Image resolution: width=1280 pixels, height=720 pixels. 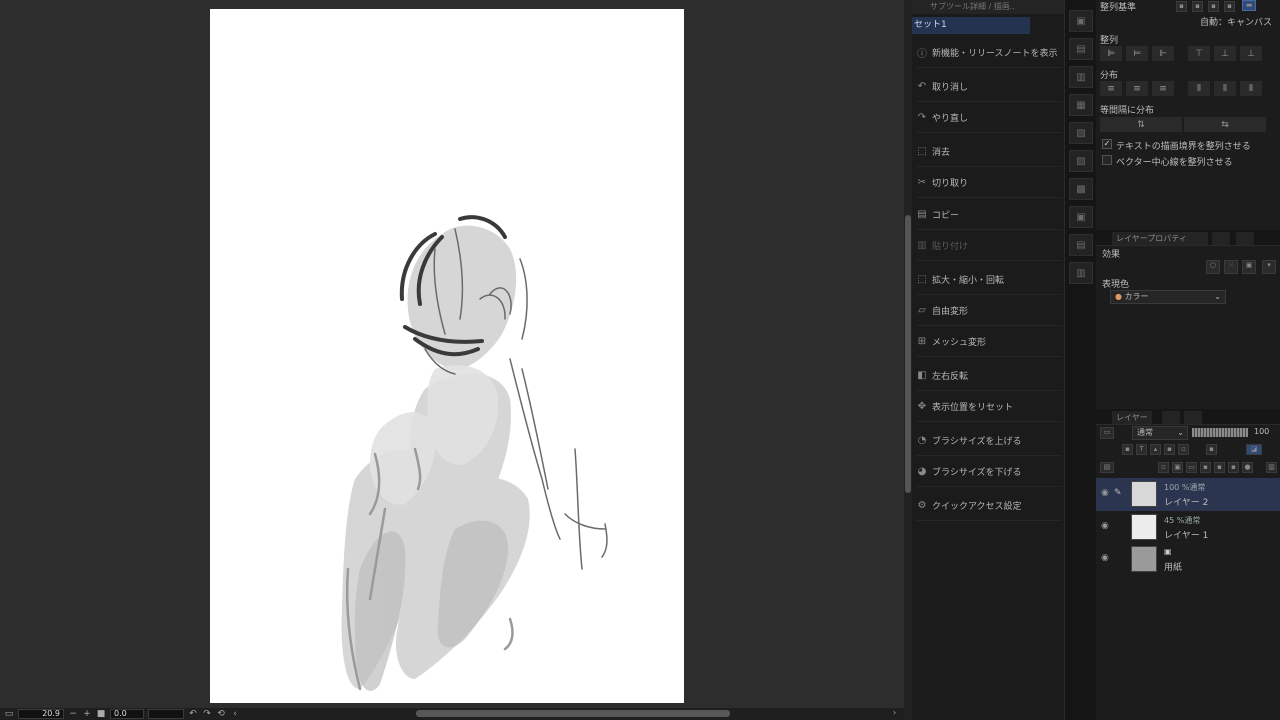 What do you see at coordinates (1219, 467) in the screenshot?
I see `merge-down-icon: ▪` at bounding box center [1219, 467].